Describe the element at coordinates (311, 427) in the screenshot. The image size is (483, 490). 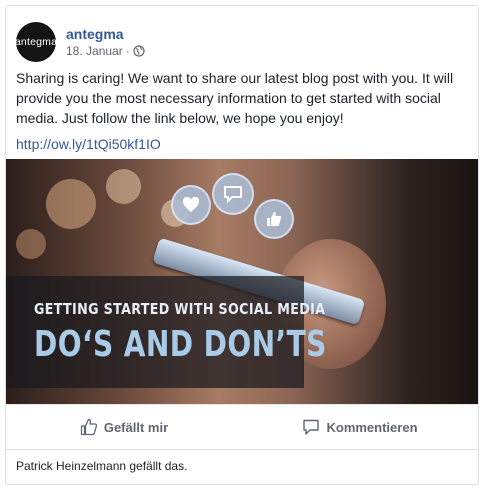
I see `comment-icon` at that location.